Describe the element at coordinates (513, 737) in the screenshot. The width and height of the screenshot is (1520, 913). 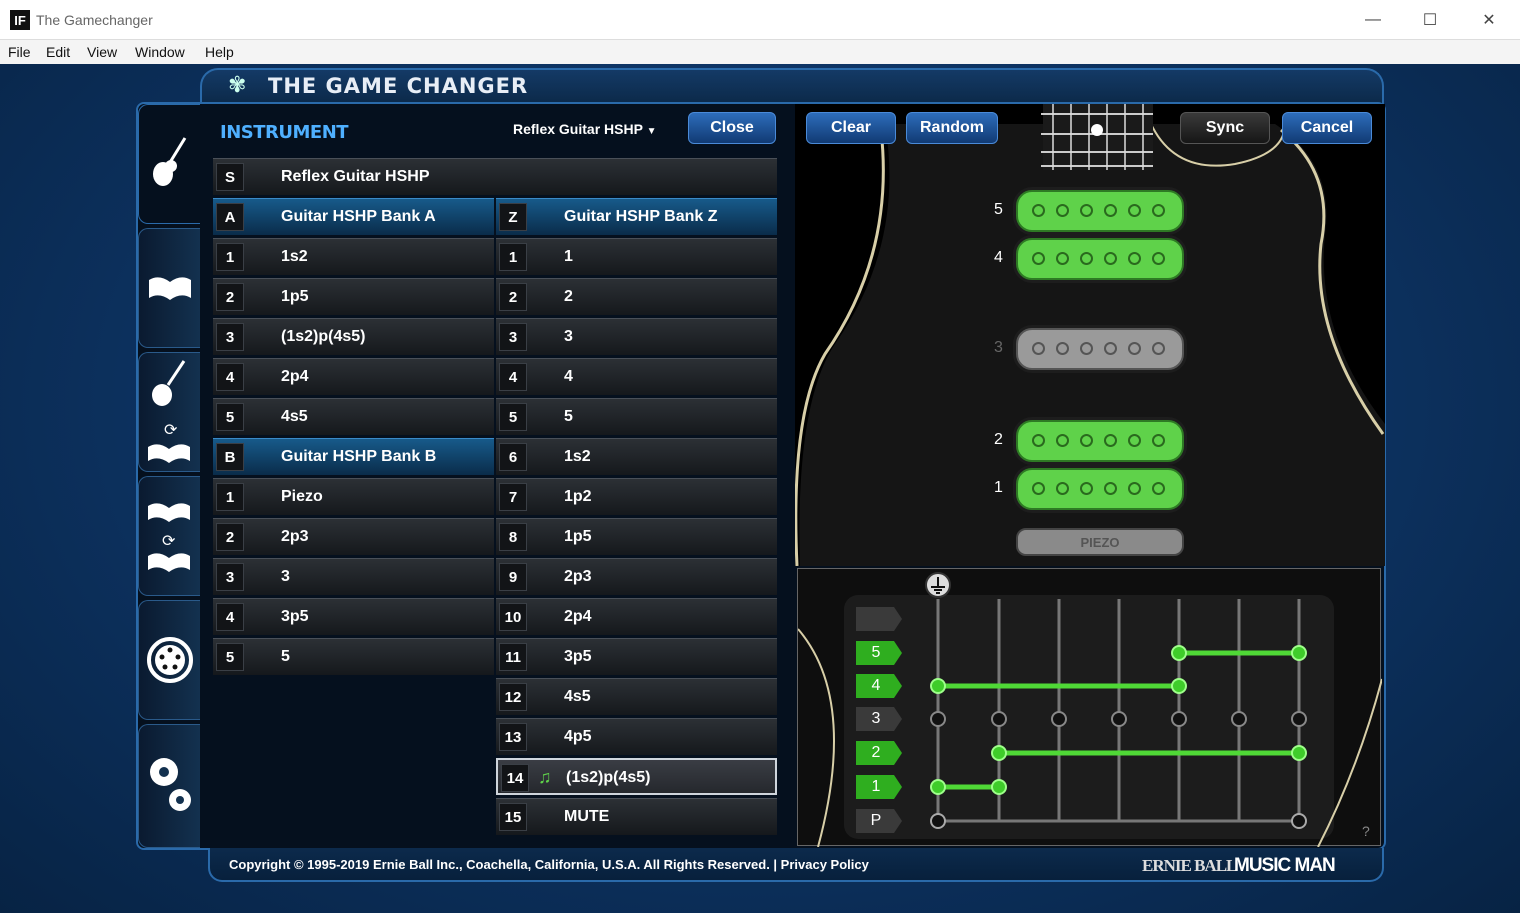
I see `row-key: 13` at that location.